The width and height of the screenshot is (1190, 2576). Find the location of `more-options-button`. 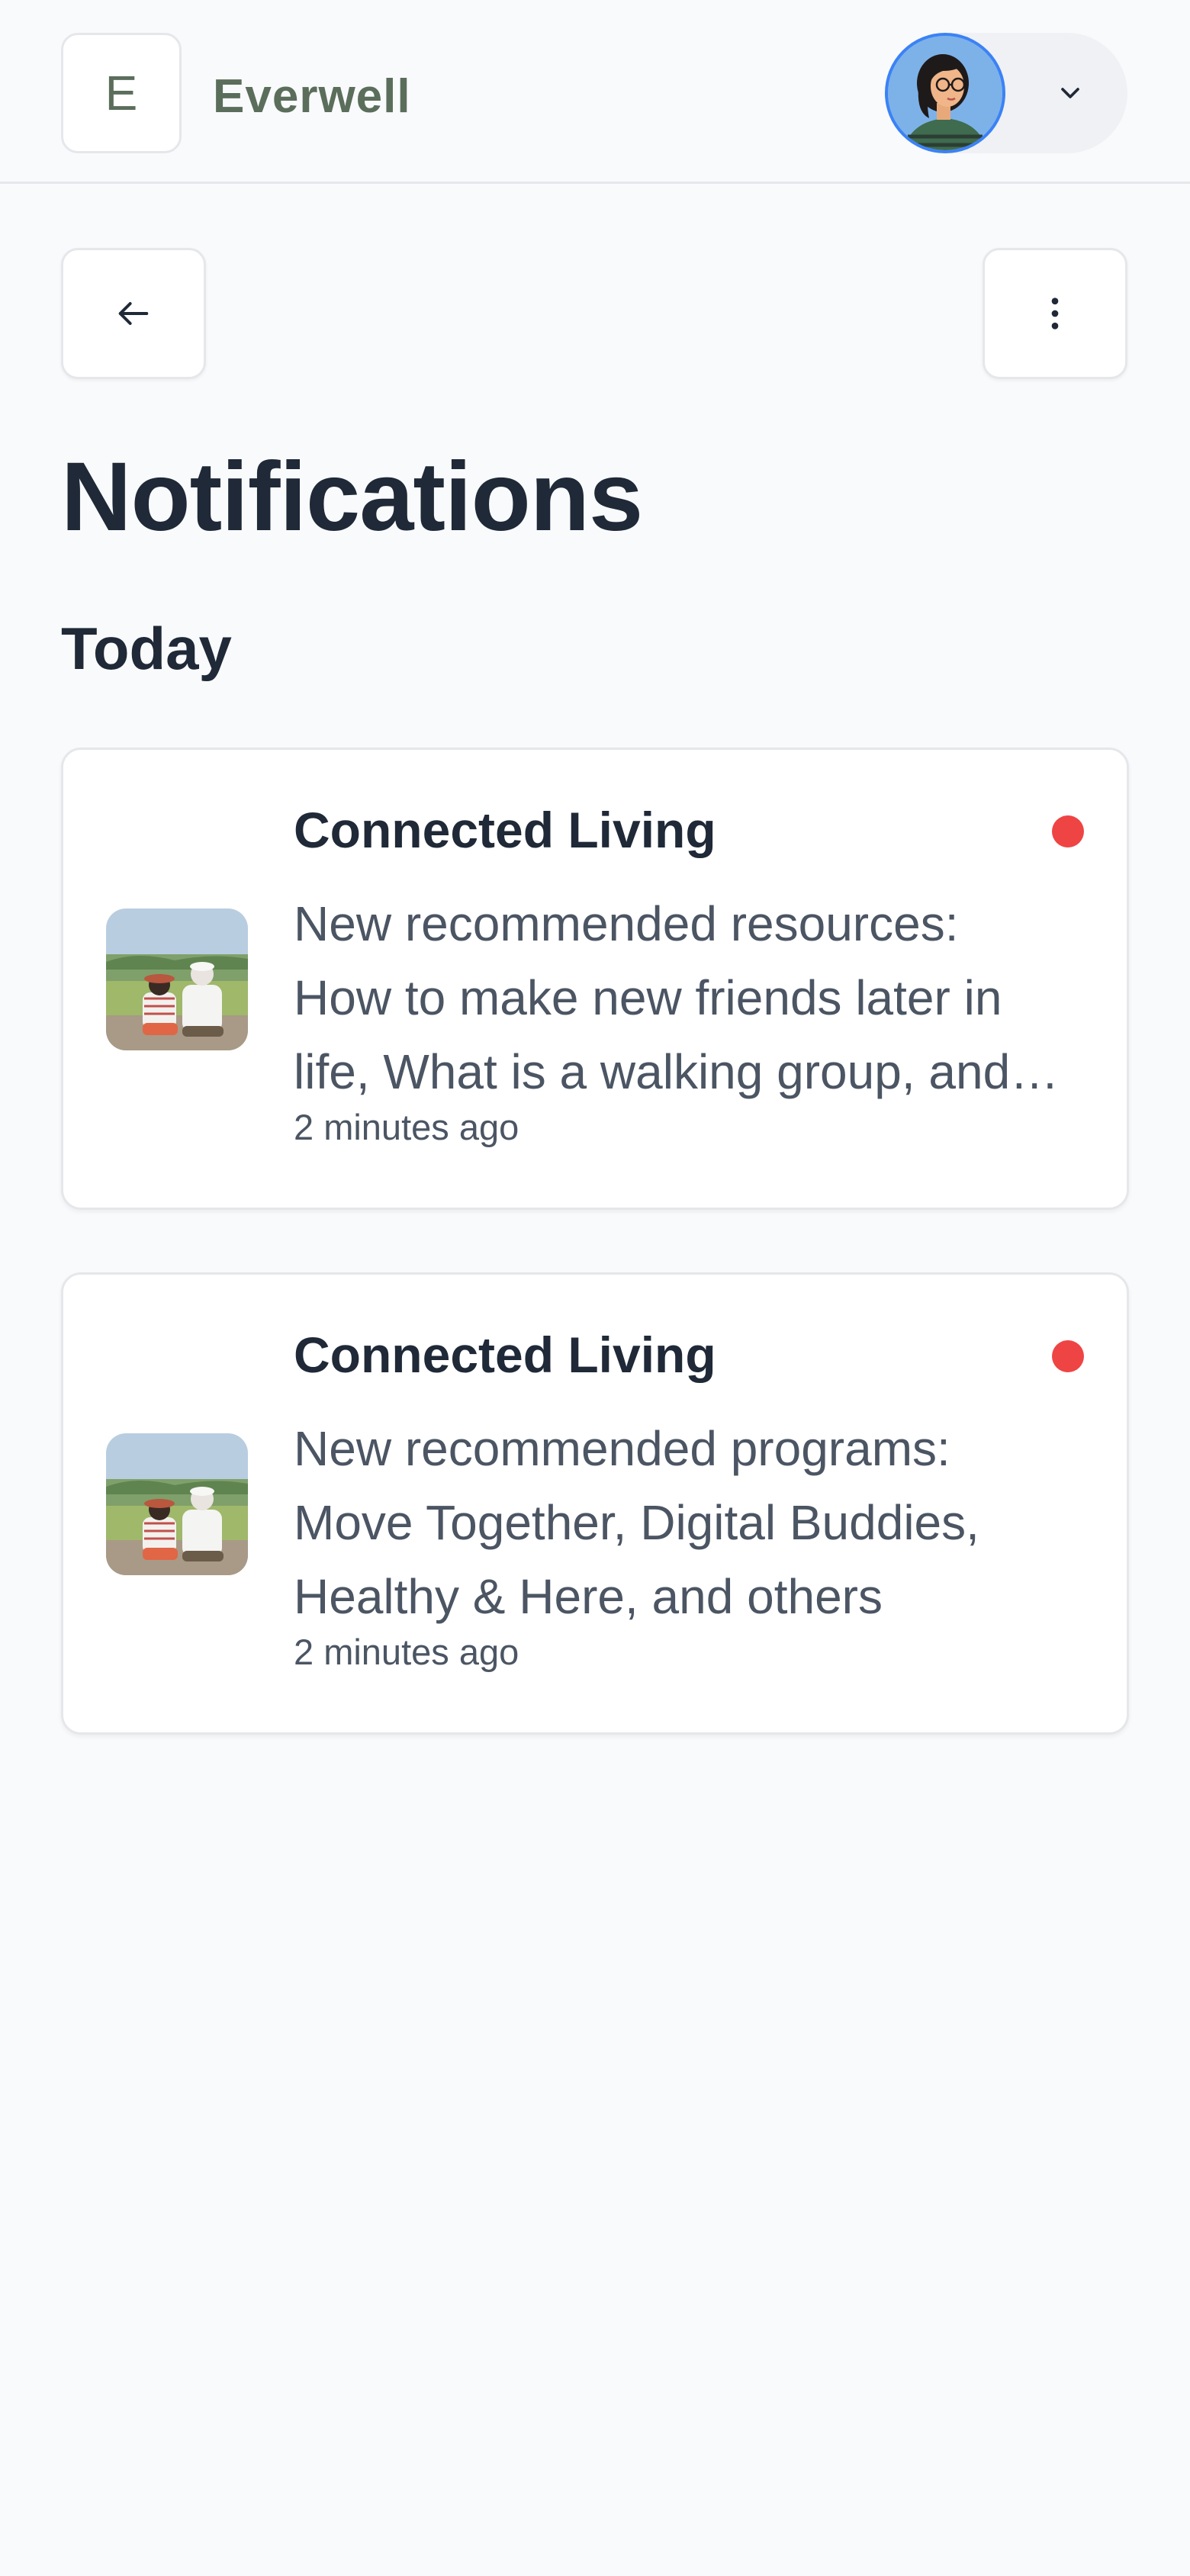

more-options-button is located at coordinates (1055, 313).